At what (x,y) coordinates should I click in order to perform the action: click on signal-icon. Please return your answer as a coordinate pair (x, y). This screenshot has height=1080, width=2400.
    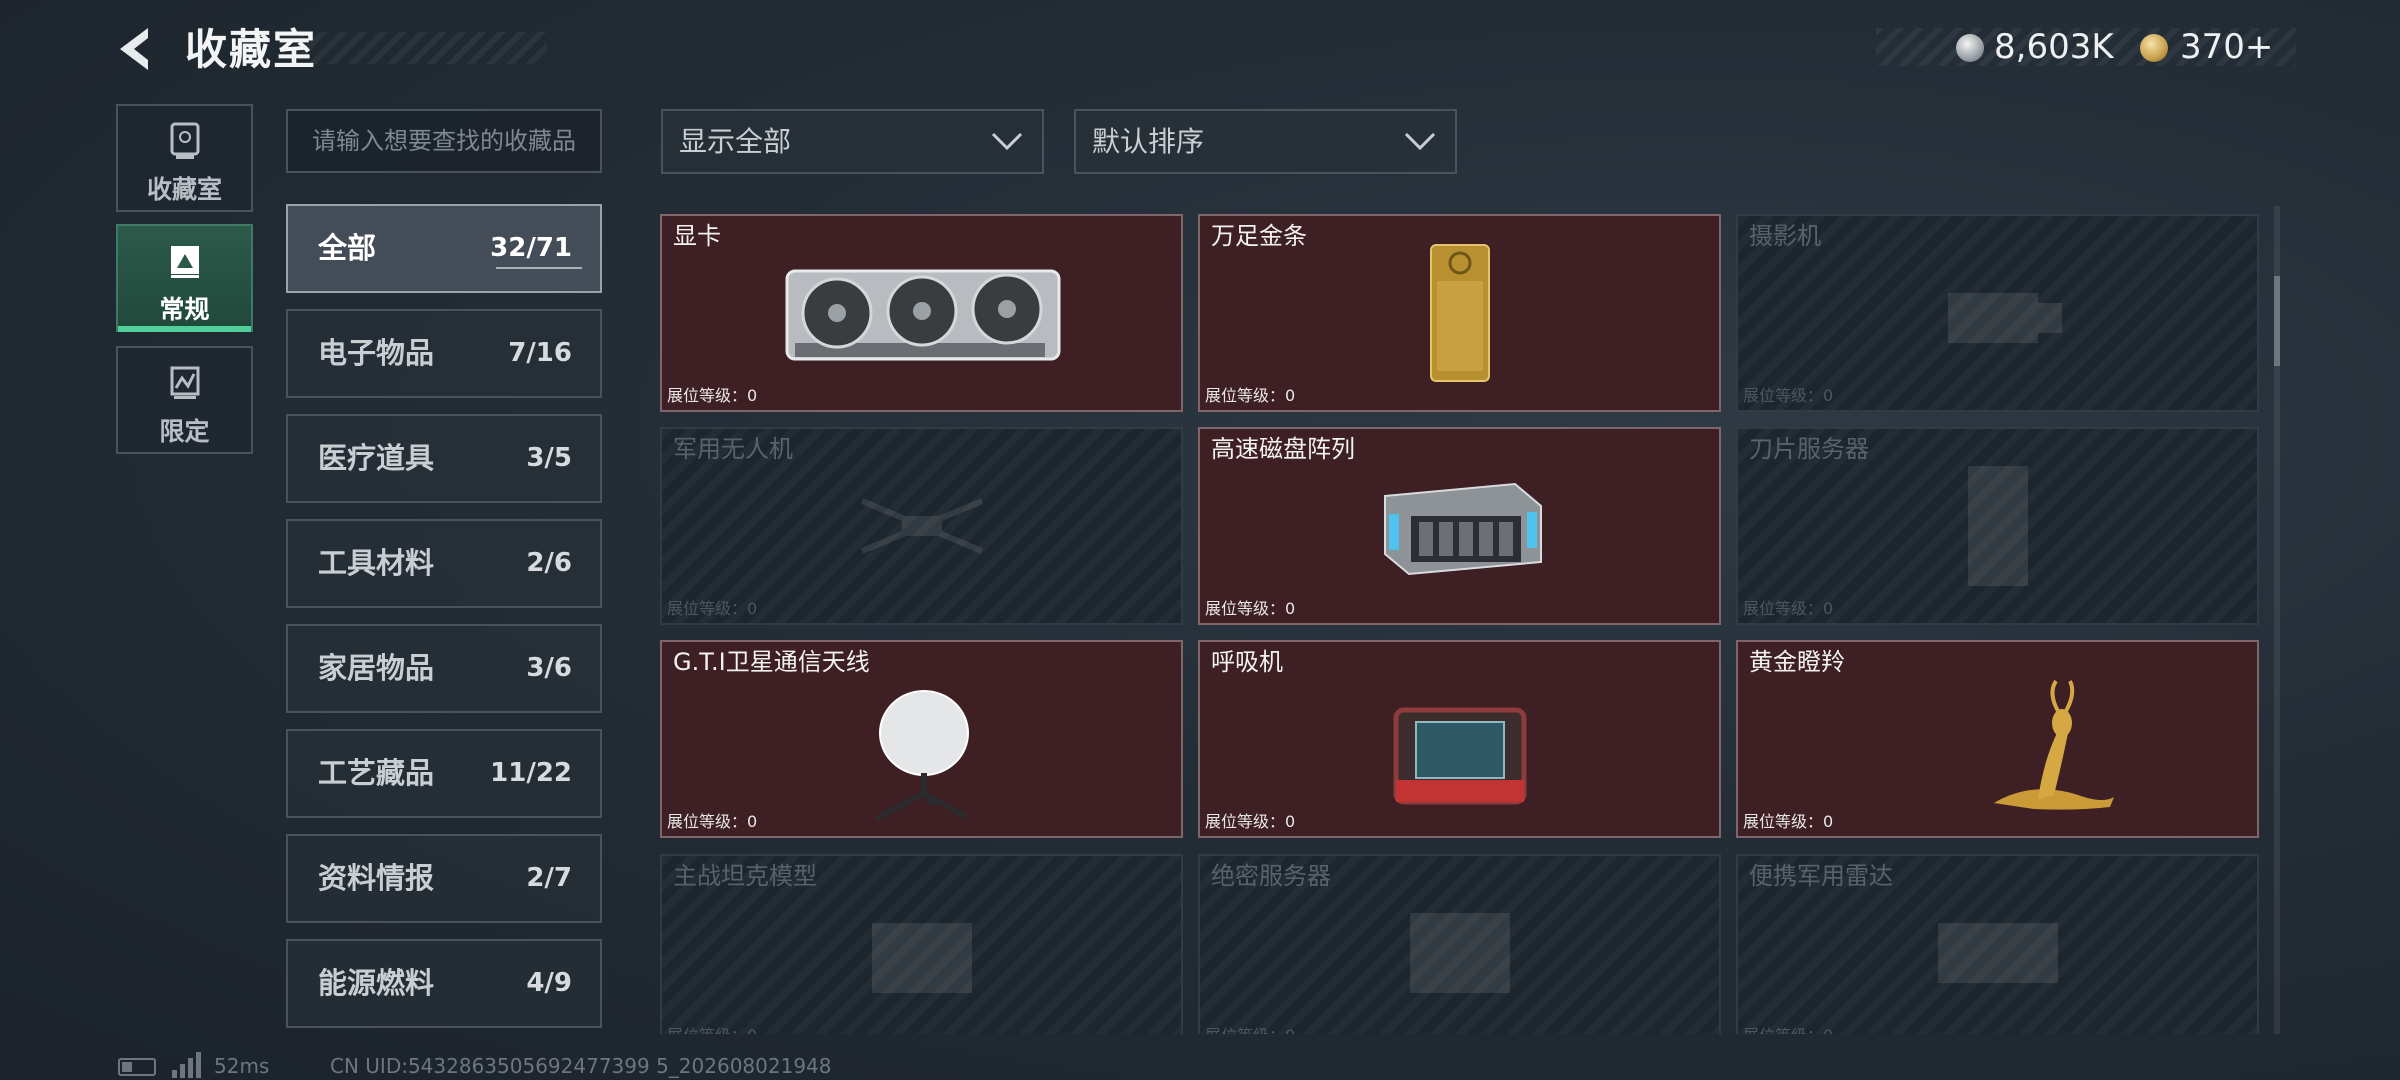
    Looking at the image, I should click on (186, 1065).